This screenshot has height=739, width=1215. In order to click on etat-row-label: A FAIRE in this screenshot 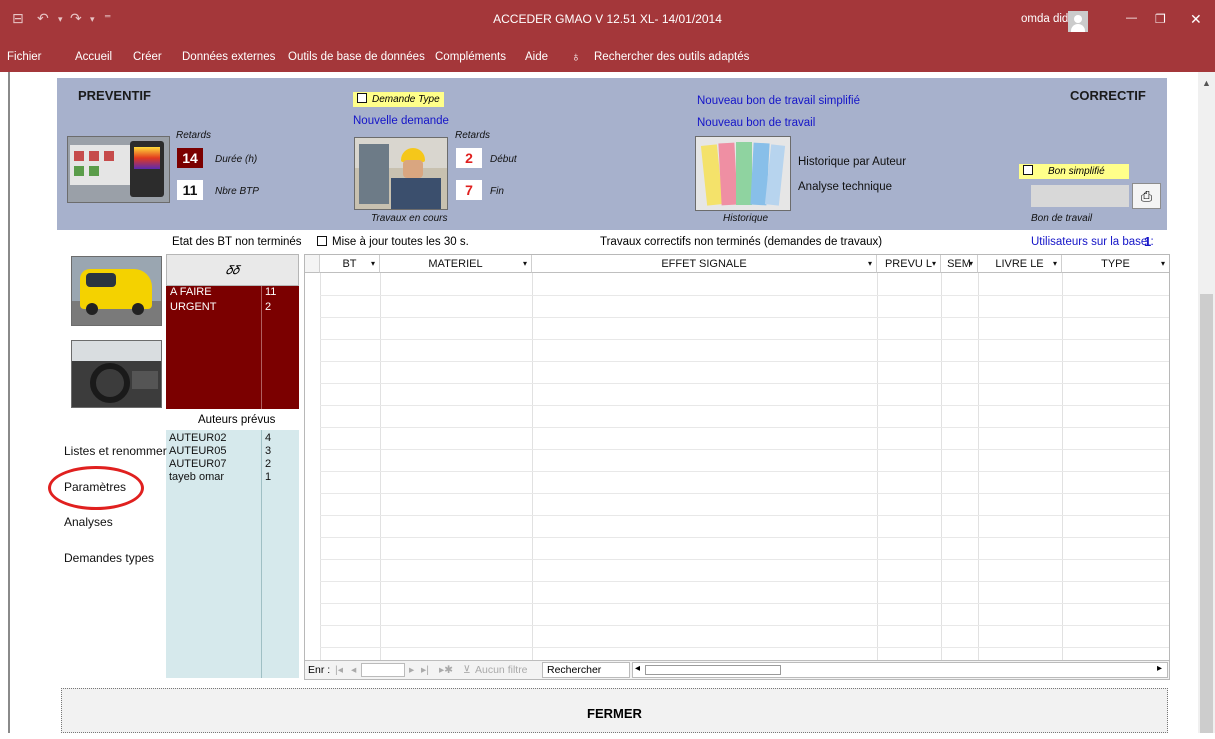, I will do `click(191, 292)`.